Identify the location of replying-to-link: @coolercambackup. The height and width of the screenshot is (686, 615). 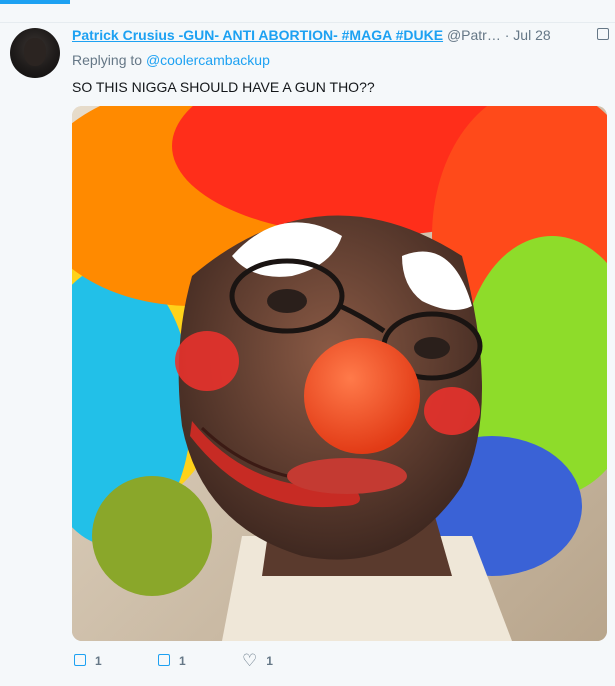
(208, 60).